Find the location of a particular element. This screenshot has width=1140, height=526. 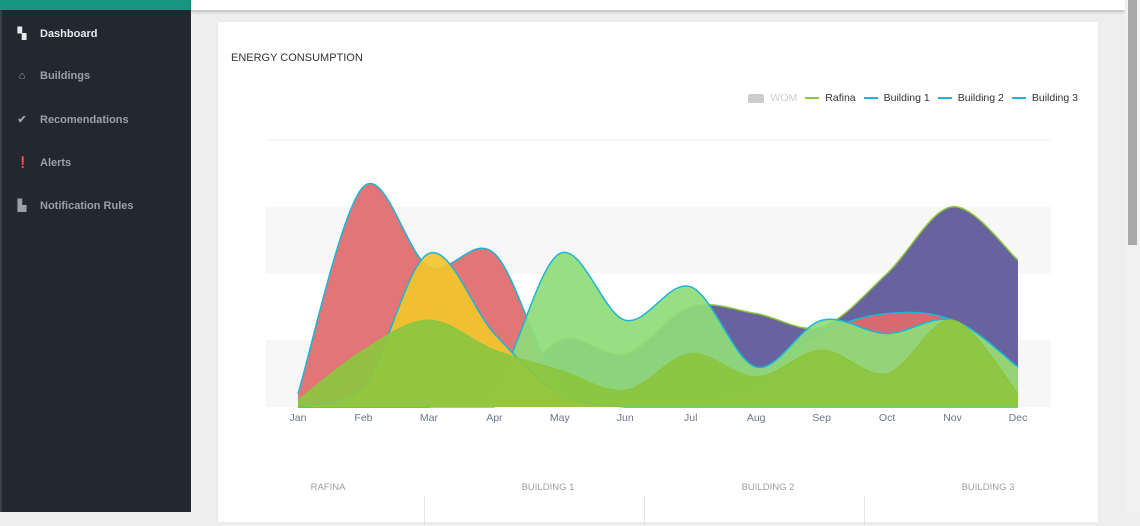

chart-legend: WOM Rafina Building 1 Building 2 Building 3 is located at coordinates (909, 98).